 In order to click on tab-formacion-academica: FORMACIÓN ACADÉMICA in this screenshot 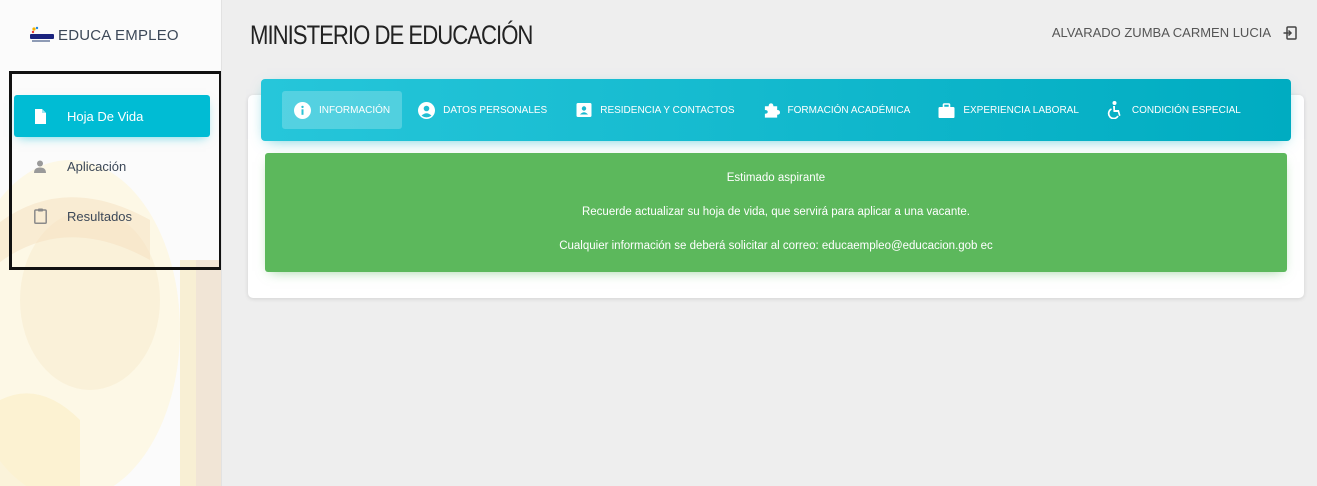, I will do `click(837, 110)`.